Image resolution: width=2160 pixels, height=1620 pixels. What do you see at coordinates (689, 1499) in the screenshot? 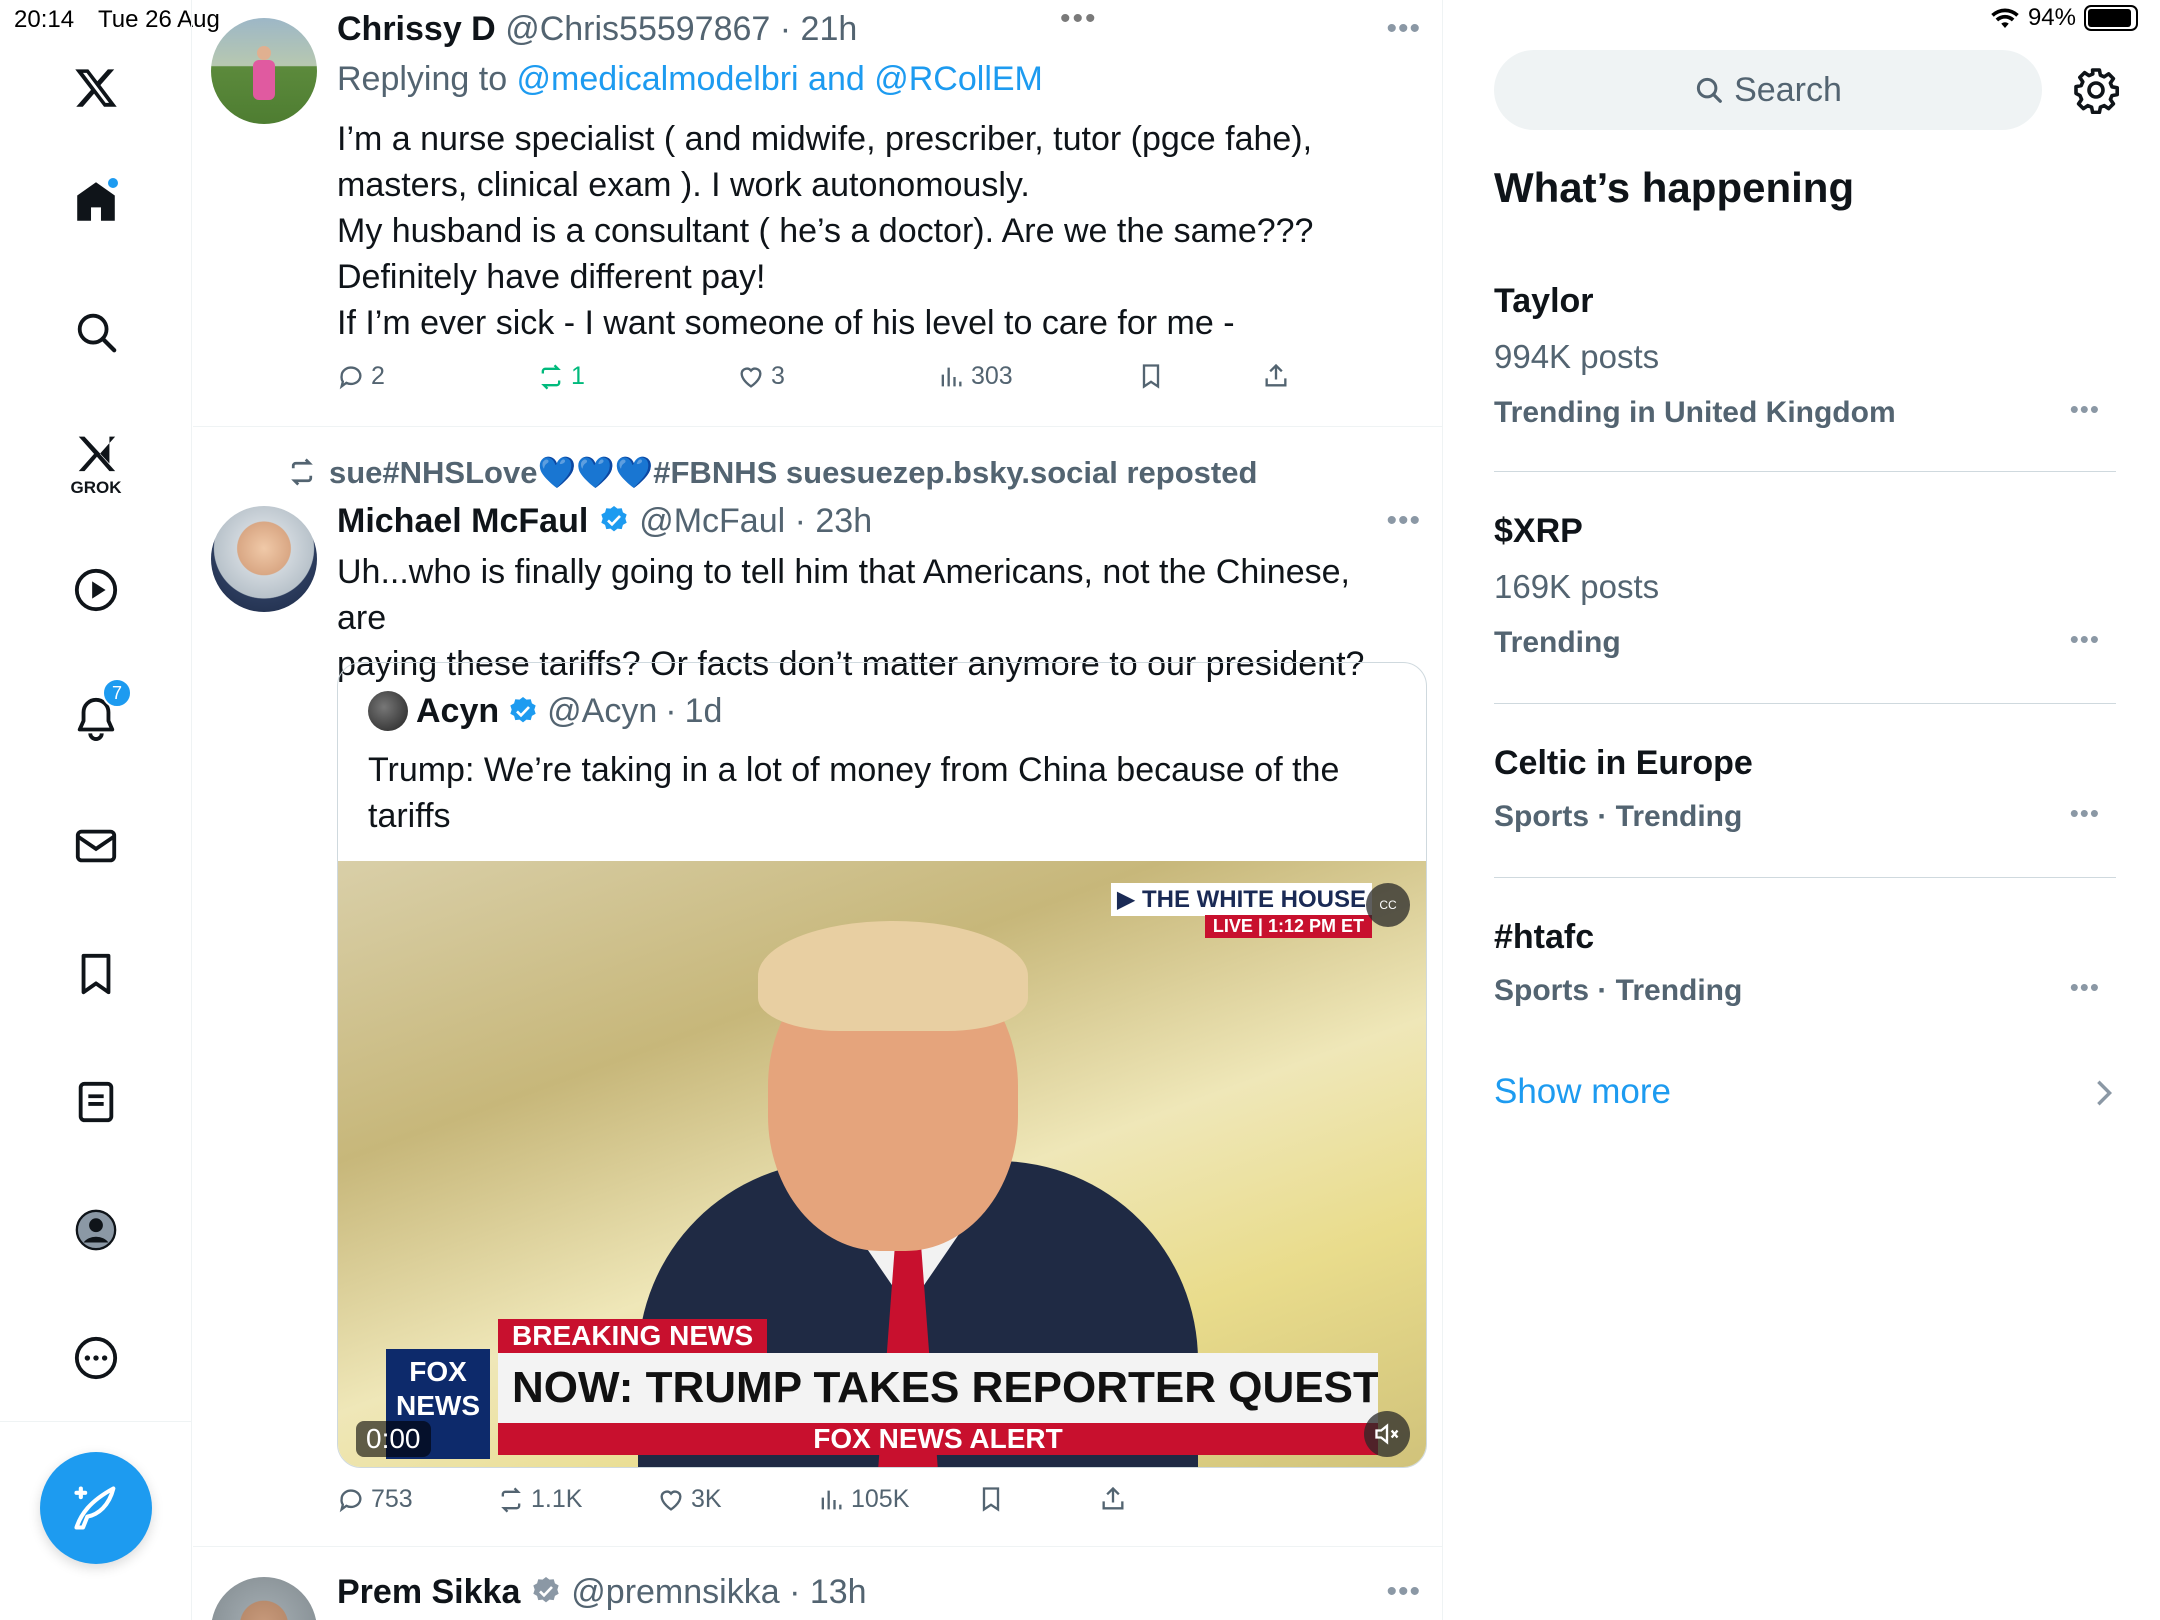
I see `like-button: 3K` at bounding box center [689, 1499].